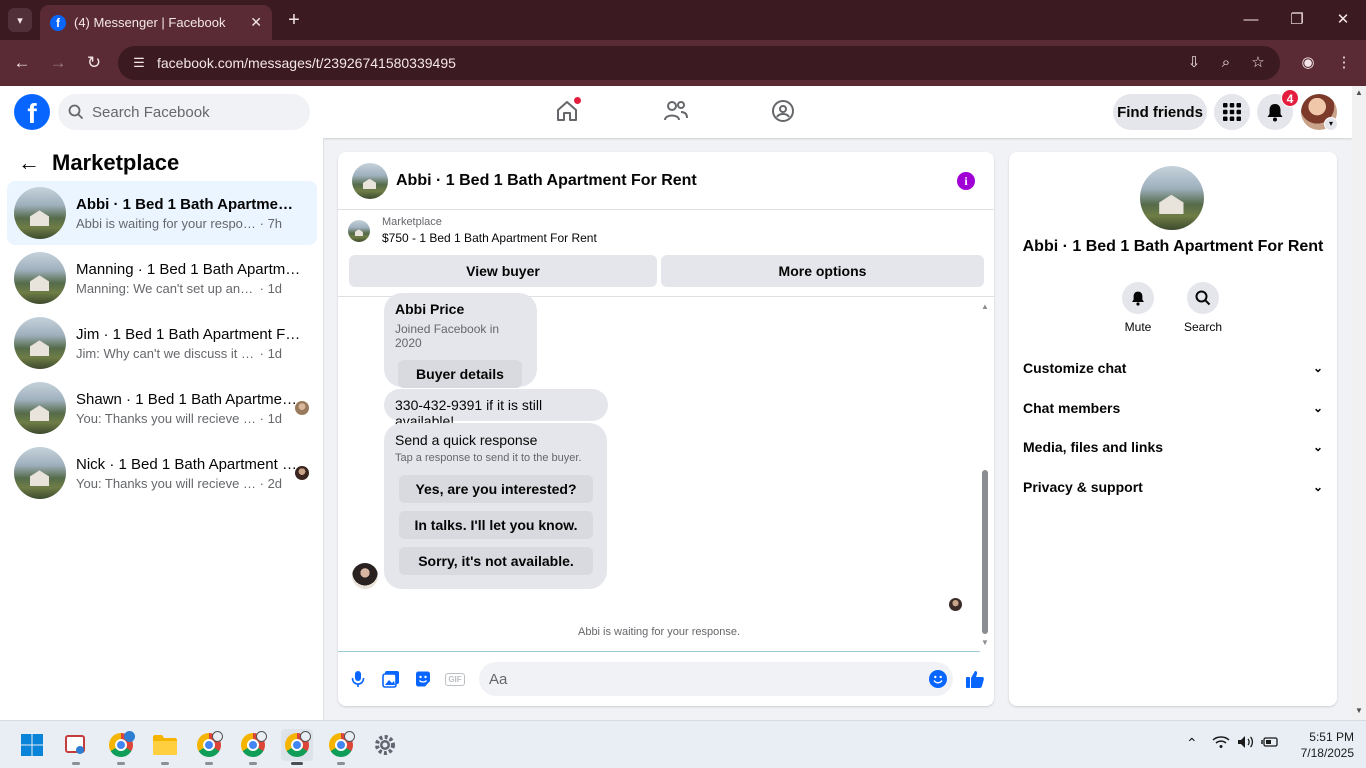 The height and width of the screenshot is (768, 1366). What do you see at coordinates (1270, 743) in the screenshot?
I see `battery-icon` at bounding box center [1270, 743].